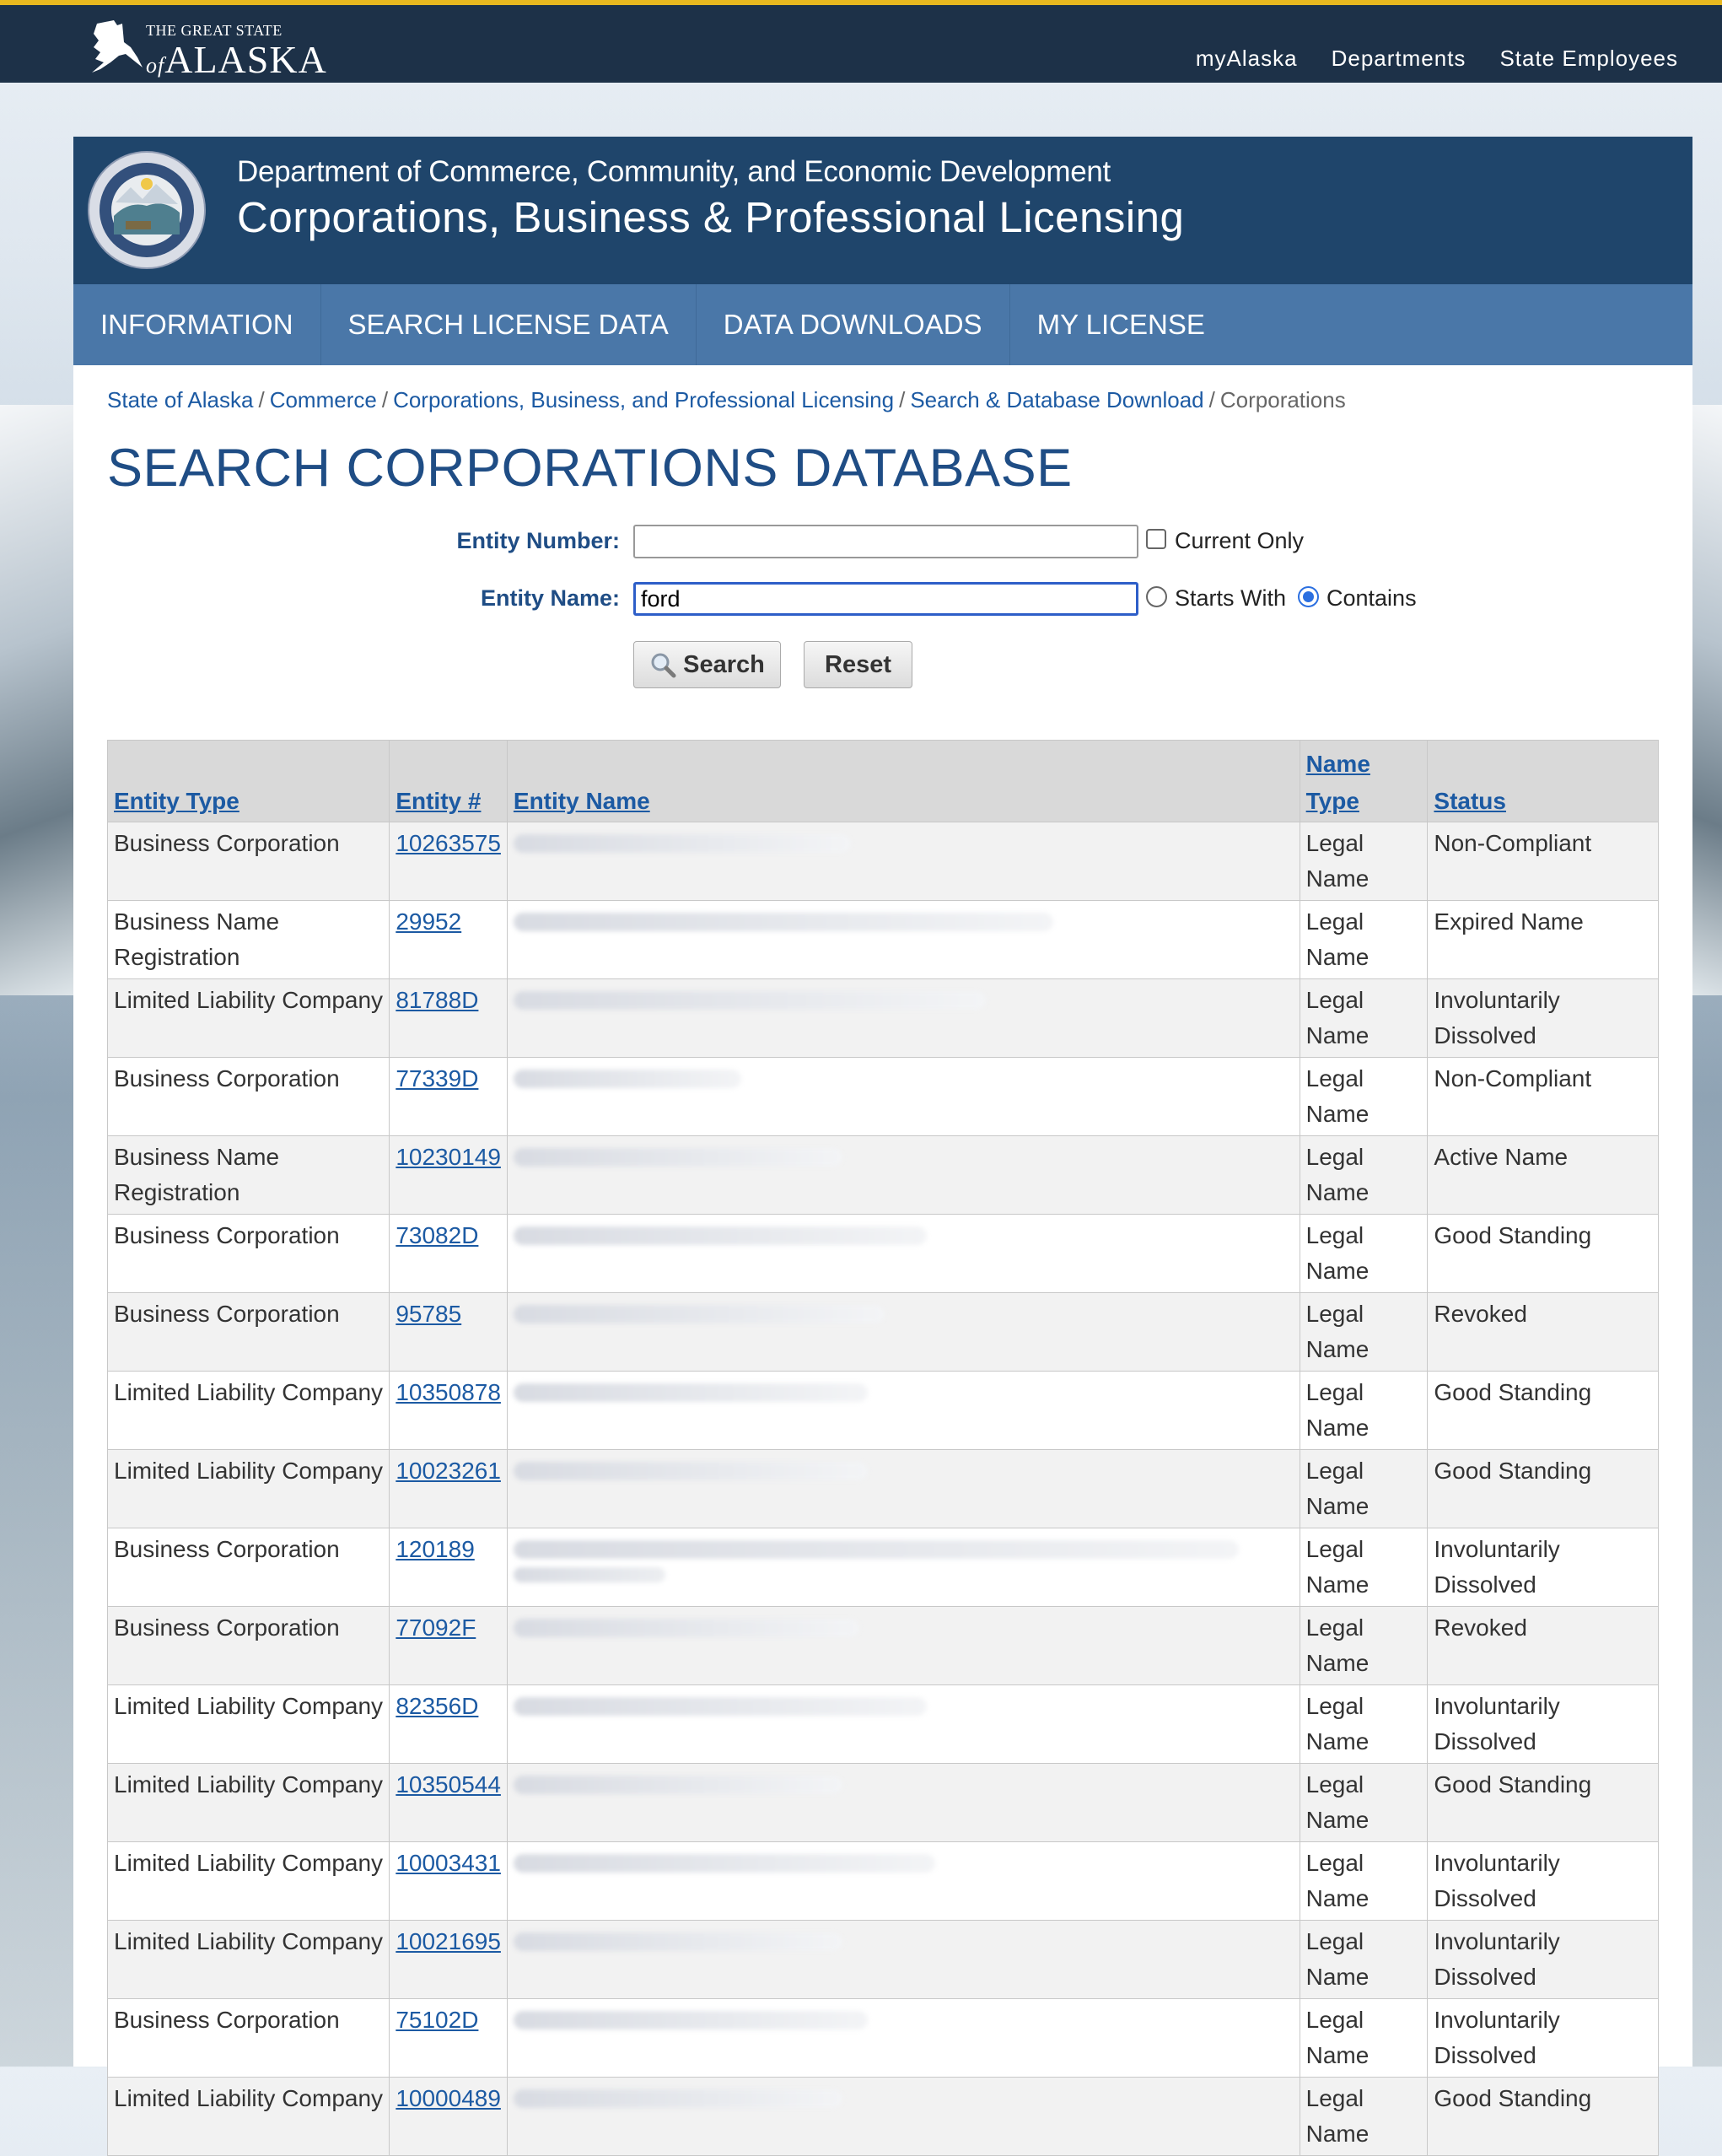 This screenshot has height=2156, width=1722. I want to click on header-entity-name: Entity Name, so click(903, 781).